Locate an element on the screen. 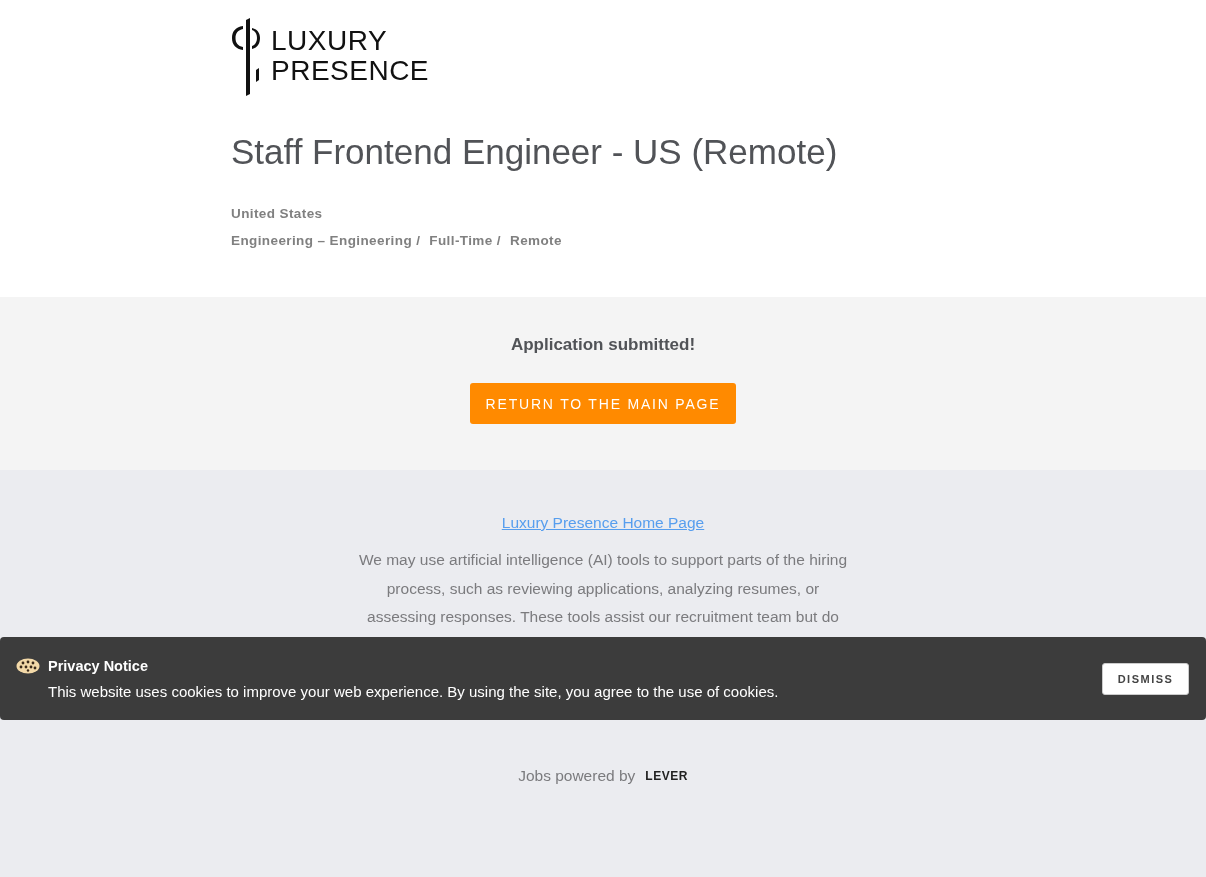 This screenshot has height=877, width=1206. ai-notice-text: We may use artificial intelligence (AI) tools to support parts of the hiring process, such as reviewing applications, analyzing resumes, or assessing responses. These tools assist our recruitment team but do is located at coordinates (603, 588).